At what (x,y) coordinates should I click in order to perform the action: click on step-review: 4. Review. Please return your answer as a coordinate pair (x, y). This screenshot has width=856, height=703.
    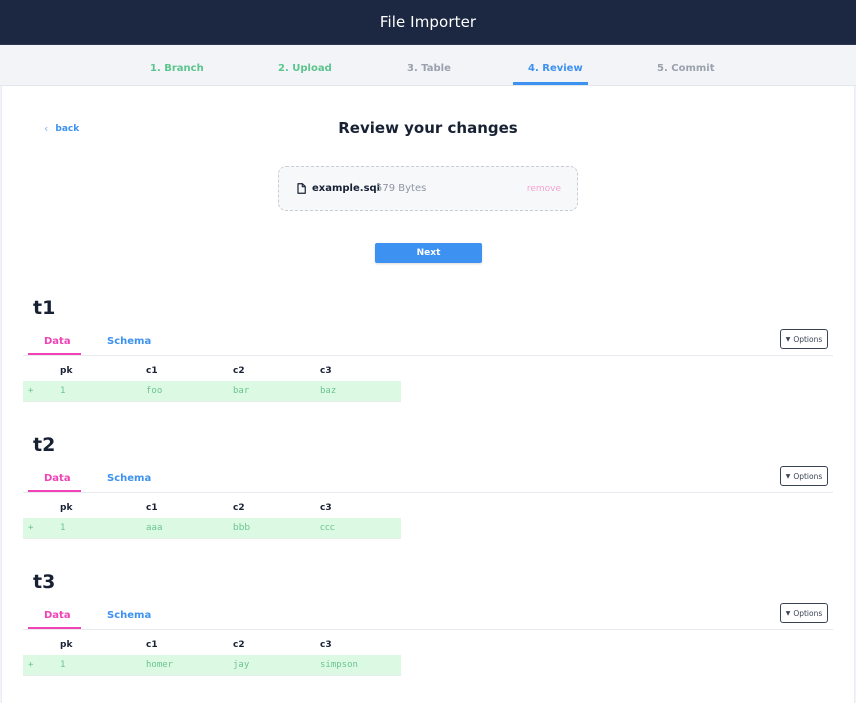
    Looking at the image, I should click on (555, 68).